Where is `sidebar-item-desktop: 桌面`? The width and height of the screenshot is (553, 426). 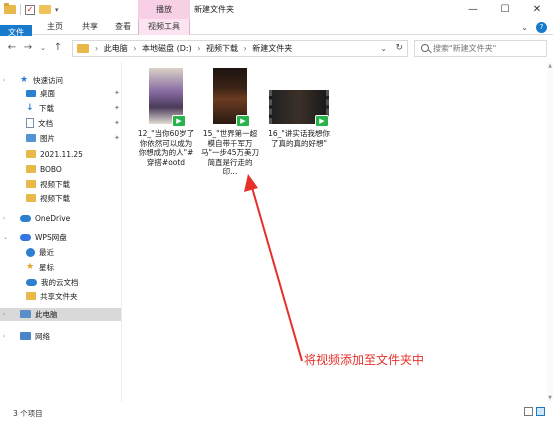 sidebar-item-desktop: 桌面 is located at coordinates (40, 93).